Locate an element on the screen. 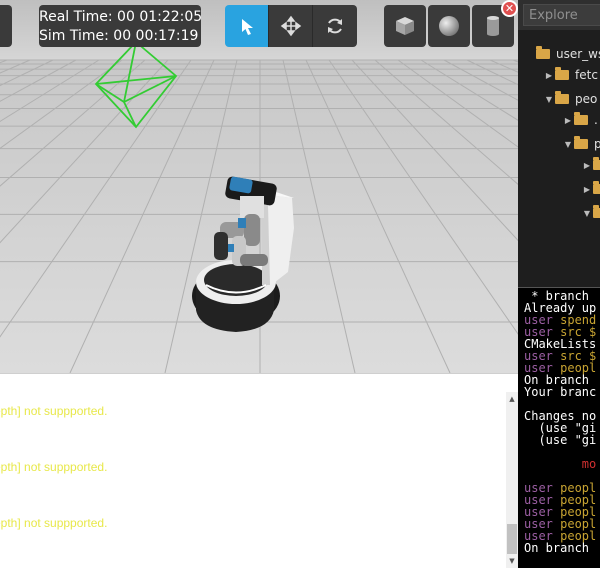 The image size is (600, 568). select-tool-button is located at coordinates (247, 26).